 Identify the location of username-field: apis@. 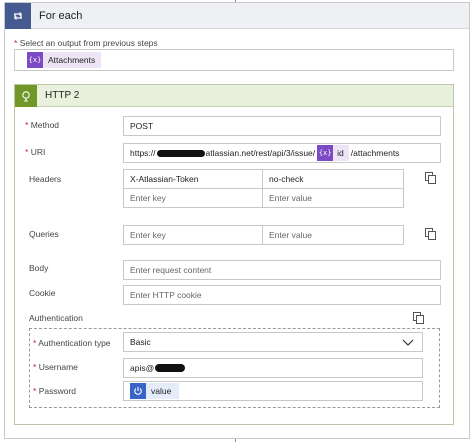
(273, 368).